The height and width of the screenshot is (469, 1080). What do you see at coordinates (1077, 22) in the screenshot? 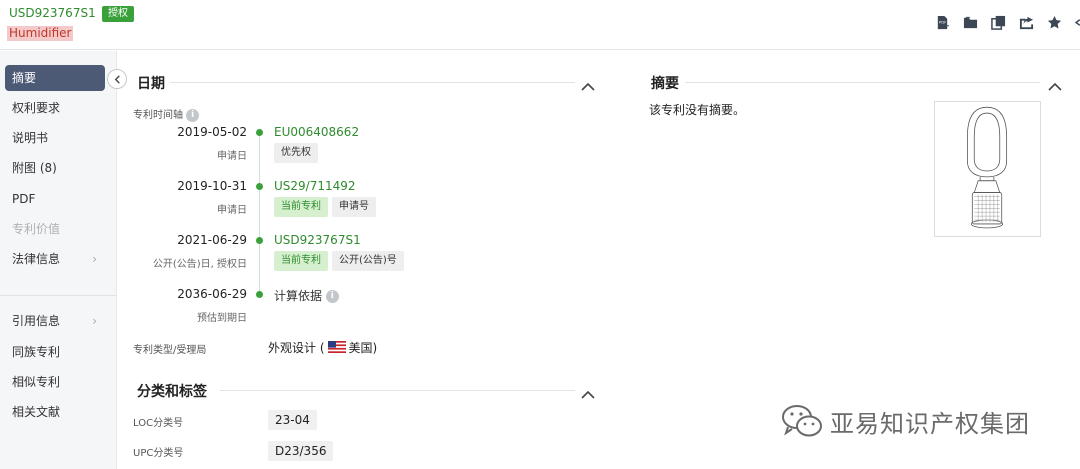
I see `more-icon` at bounding box center [1077, 22].